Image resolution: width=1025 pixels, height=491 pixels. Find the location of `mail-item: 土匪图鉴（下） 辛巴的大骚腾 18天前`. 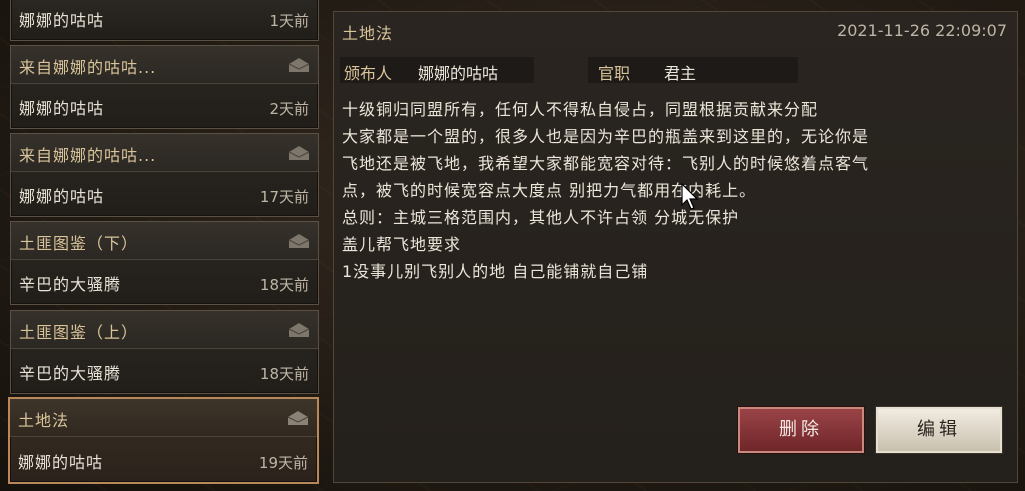

mail-item: 土匪图鉴（下） 辛巴的大骚腾 18天前 is located at coordinates (164, 263).